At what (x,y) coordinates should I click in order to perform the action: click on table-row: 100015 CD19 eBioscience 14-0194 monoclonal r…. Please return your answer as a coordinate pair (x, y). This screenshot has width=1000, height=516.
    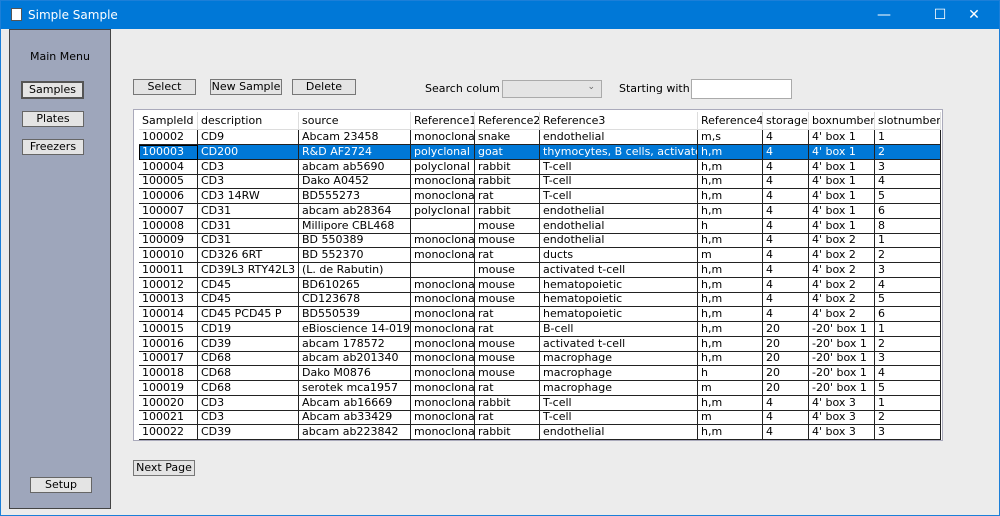
    Looking at the image, I should click on (540, 329).